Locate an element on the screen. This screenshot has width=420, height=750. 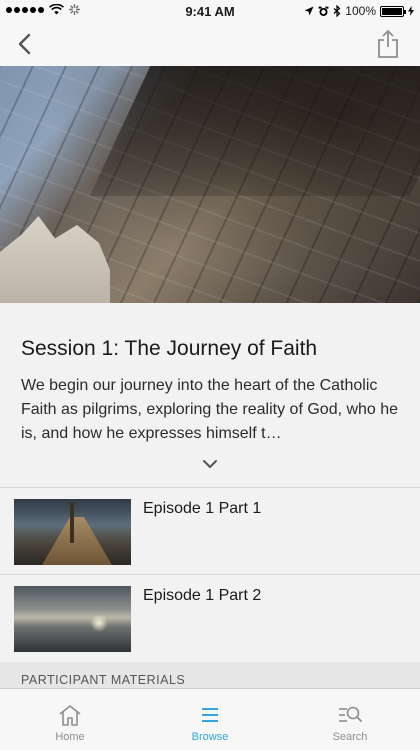
expand-description-button is located at coordinates (210, 464).